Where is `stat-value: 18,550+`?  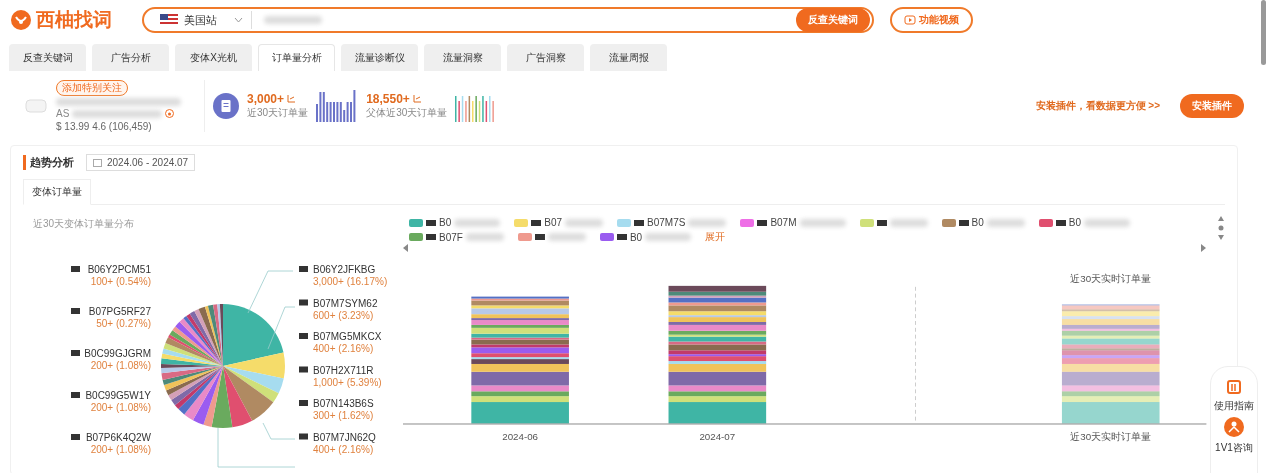
stat-value: 18,550+ is located at coordinates (388, 99).